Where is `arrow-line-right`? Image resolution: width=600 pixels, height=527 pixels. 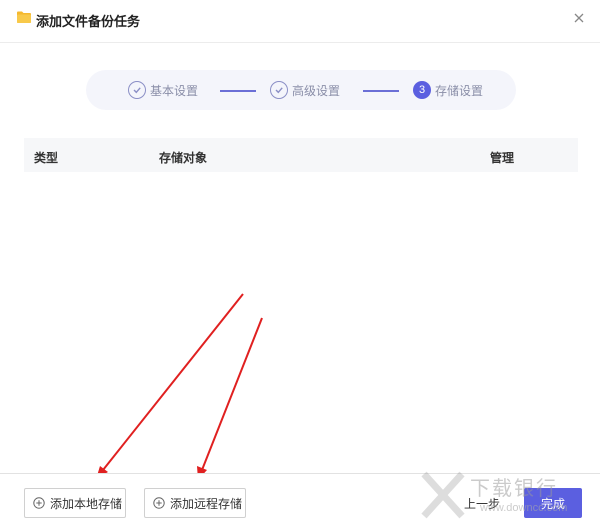 arrow-line-right is located at coordinates (232, 394).